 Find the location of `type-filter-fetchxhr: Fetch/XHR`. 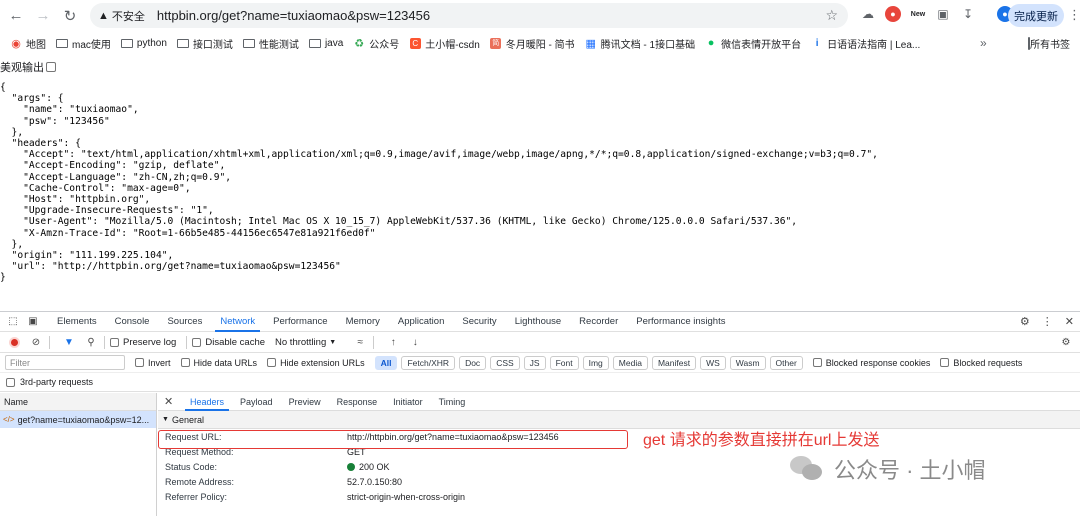

type-filter-fetchxhr: Fetch/XHR is located at coordinates (428, 362).